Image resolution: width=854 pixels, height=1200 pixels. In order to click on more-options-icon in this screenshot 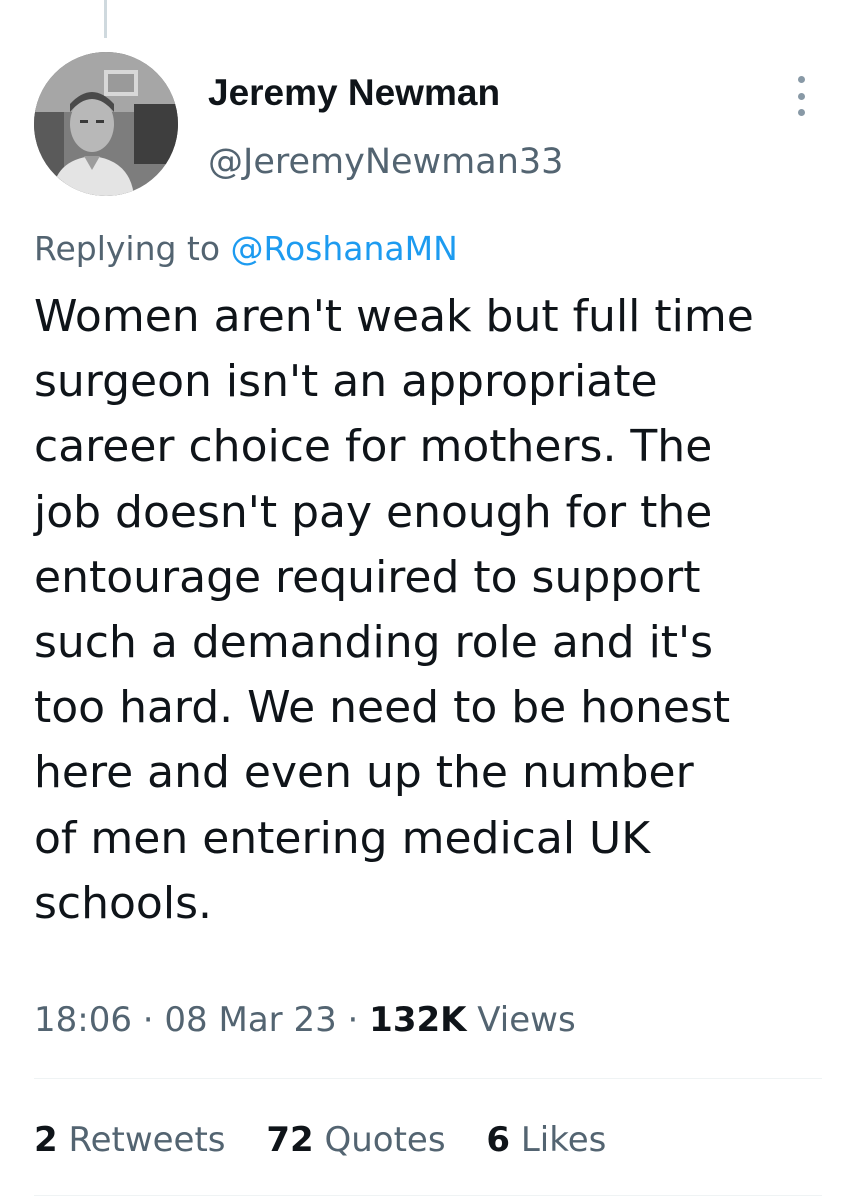, I will do `click(801, 96)`.